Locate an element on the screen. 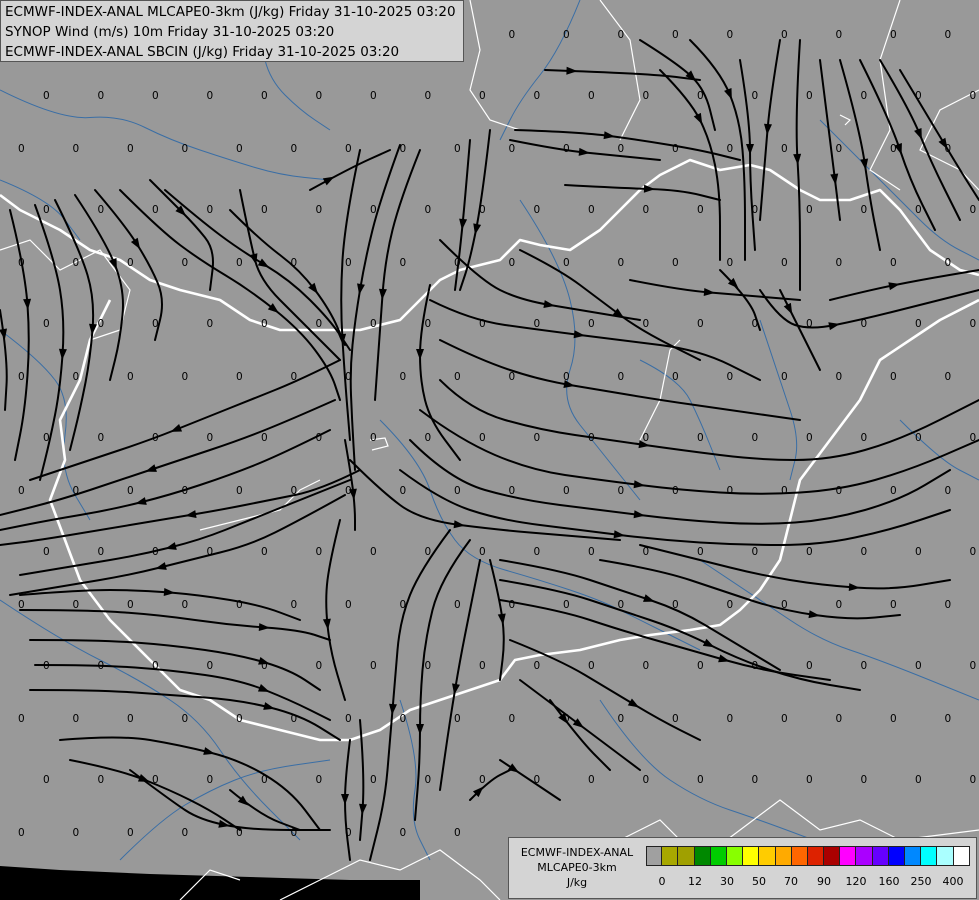 This screenshot has height=900, width=979. legend-tick-label: 90 is located at coordinates (824, 881).